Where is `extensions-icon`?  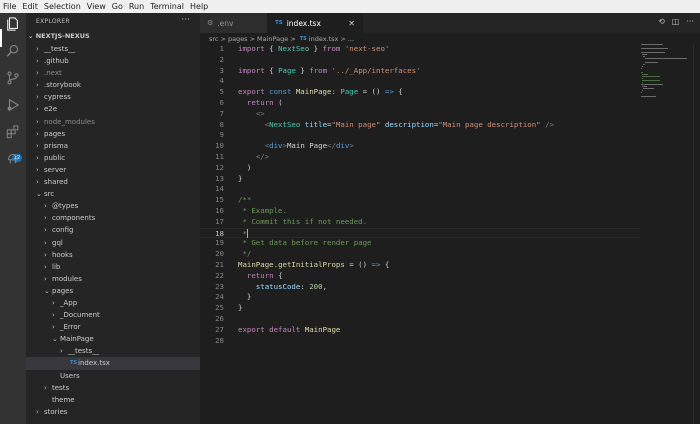 extensions-icon is located at coordinates (13, 132).